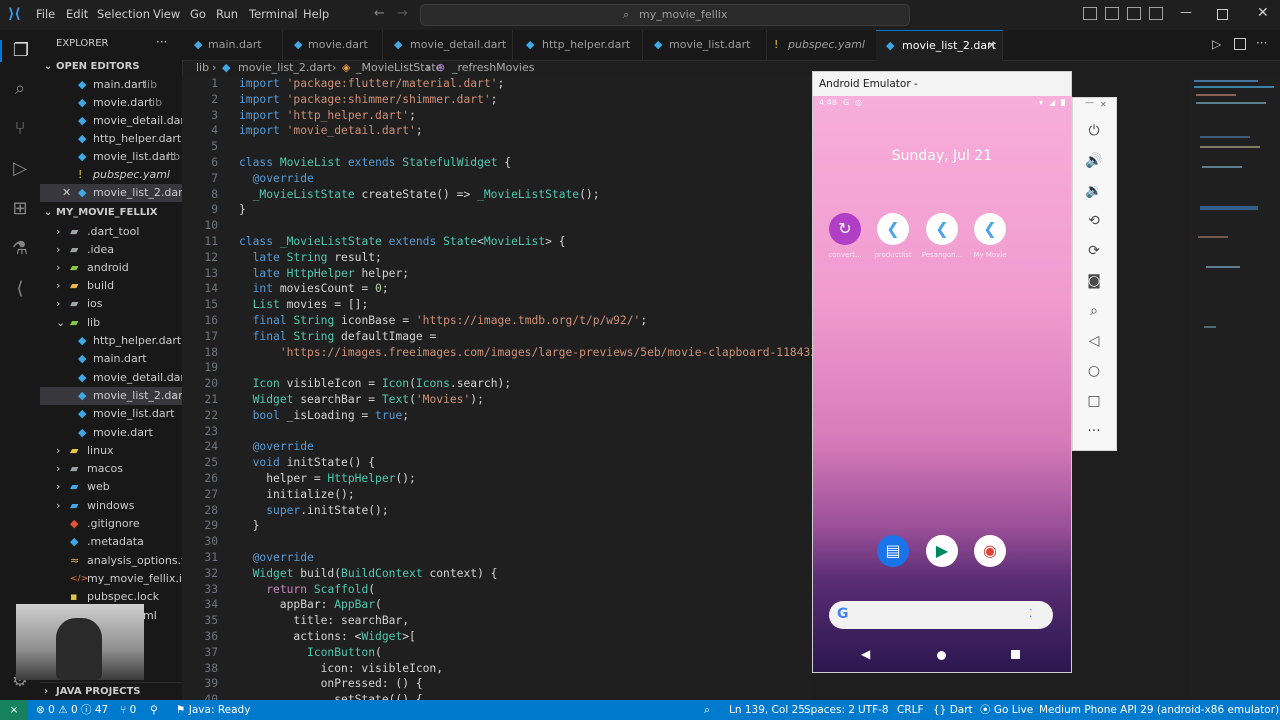 This screenshot has height=720, width=1280. Describe the element at coordinates (577, 45) in the screenshot. I see `tab-http-helper-dart: ◆ http_helper.dart` at that location.